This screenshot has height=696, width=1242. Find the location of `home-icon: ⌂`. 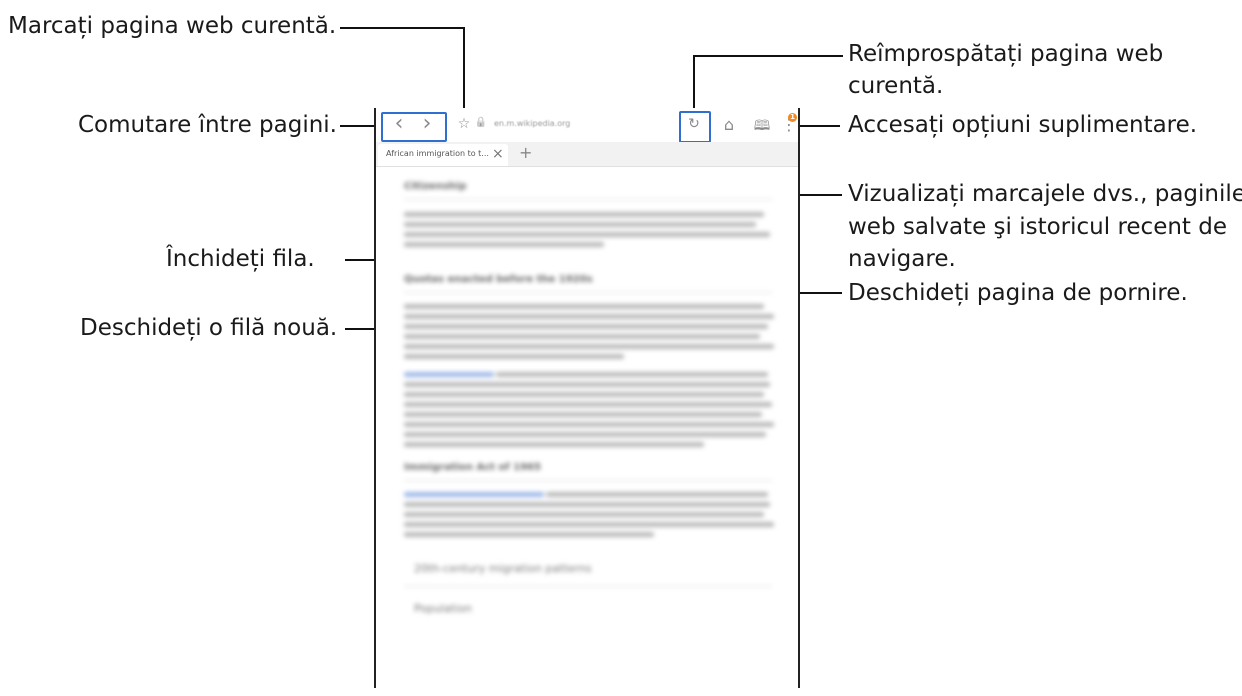

home-icon: ⌂ is located at coordinates (729, 124).